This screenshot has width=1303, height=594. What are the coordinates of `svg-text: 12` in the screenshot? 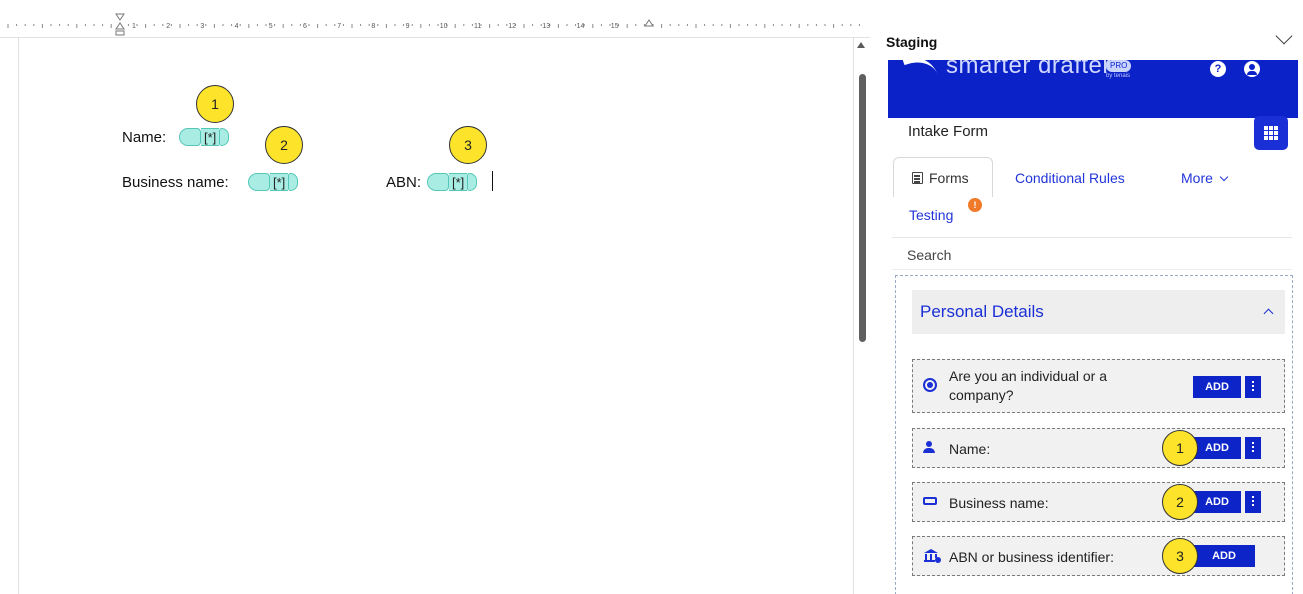 It's located at (512, 26).